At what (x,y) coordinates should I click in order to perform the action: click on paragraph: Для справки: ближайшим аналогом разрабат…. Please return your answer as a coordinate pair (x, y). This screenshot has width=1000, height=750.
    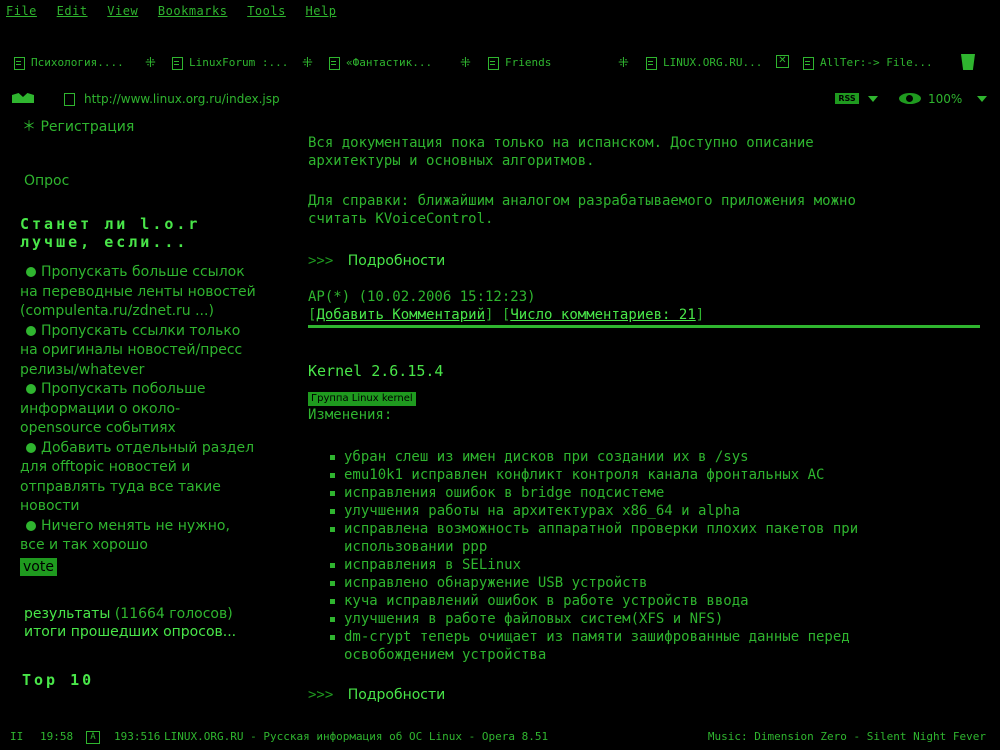
    Looking at the image, I should click on (582, 210).